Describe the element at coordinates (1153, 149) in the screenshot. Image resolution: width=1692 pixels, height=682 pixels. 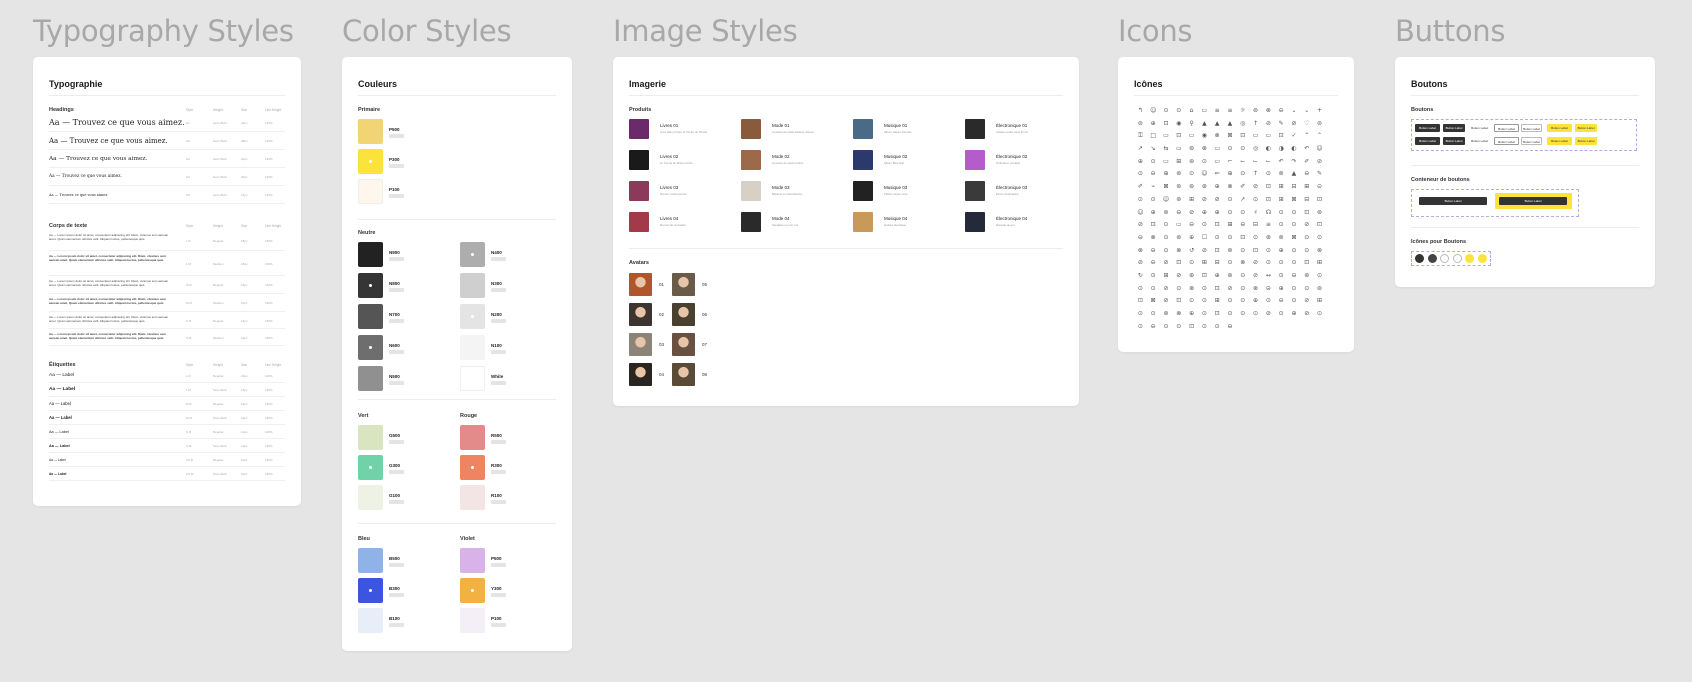
I see `ui-icon: ↘` at that location.